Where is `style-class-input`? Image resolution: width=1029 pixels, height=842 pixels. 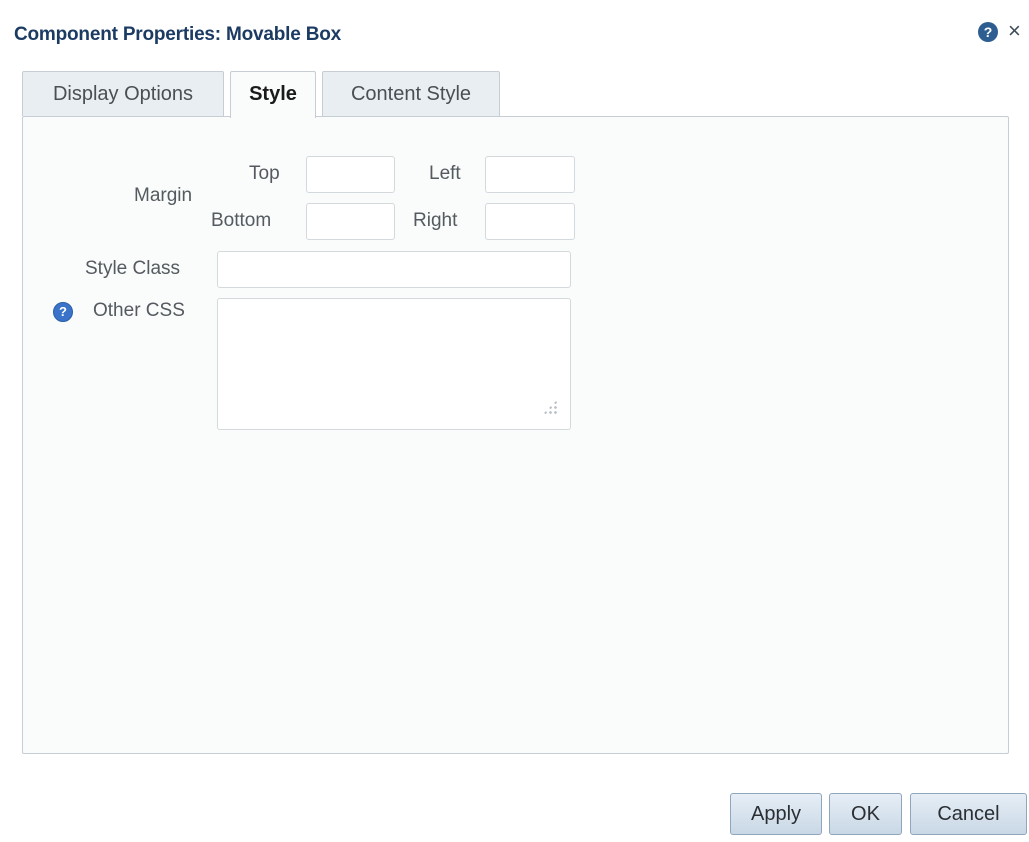 style-class-input is located at coordinates (394, 269).